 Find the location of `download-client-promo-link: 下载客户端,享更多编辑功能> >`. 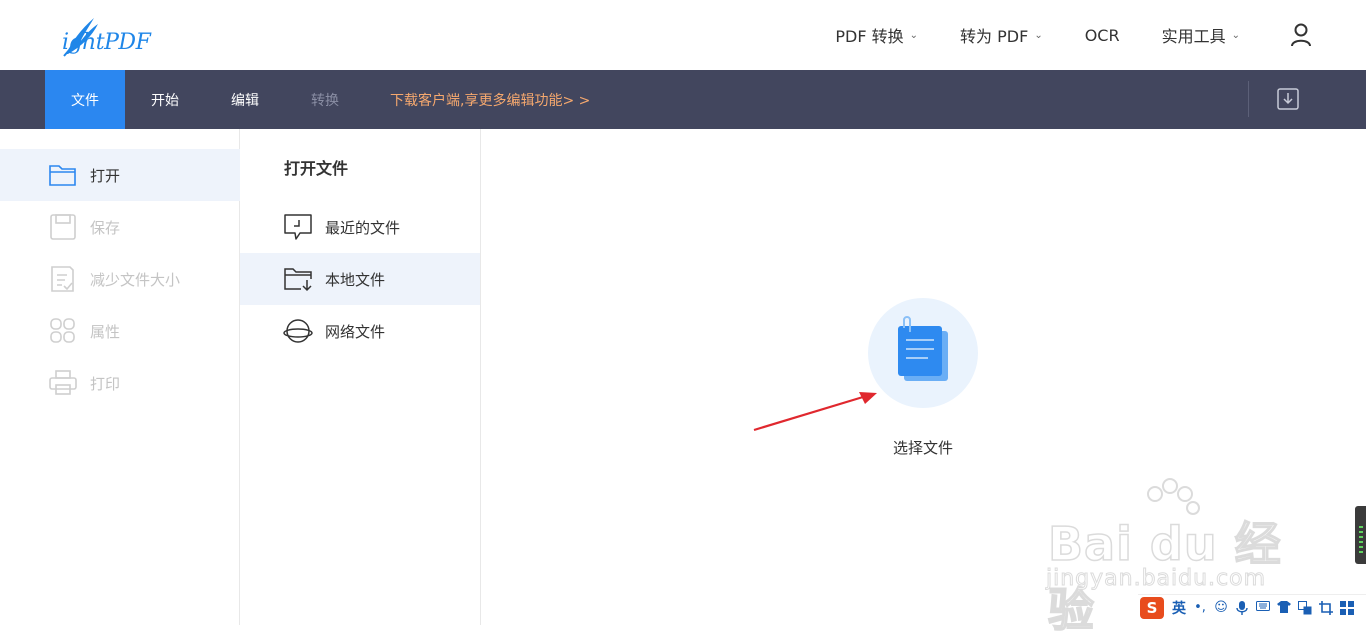

download-client-promo-link: 下载客户端,享更多编辑功能> > is located at coordinates (490, 99).